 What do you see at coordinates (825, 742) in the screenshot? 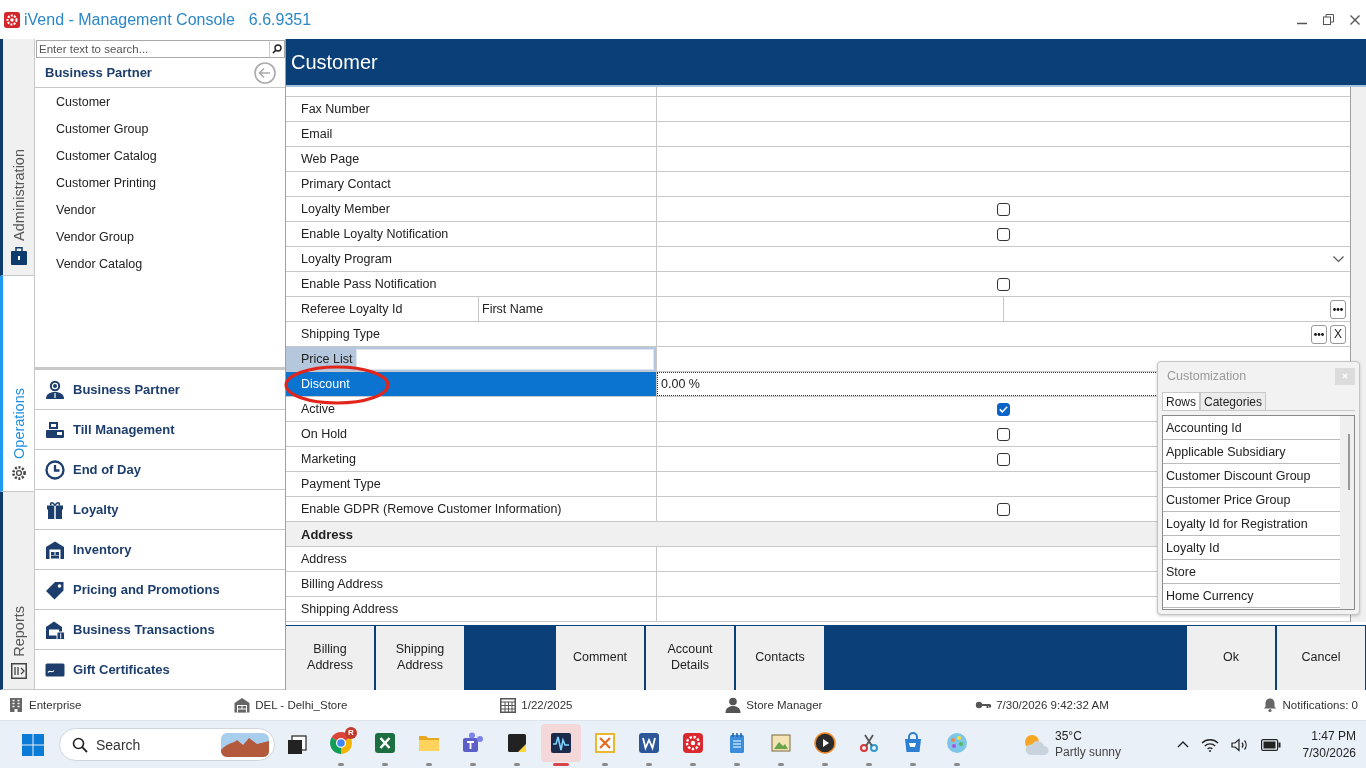
I see `play-icon` at bounding box center [825, 742].